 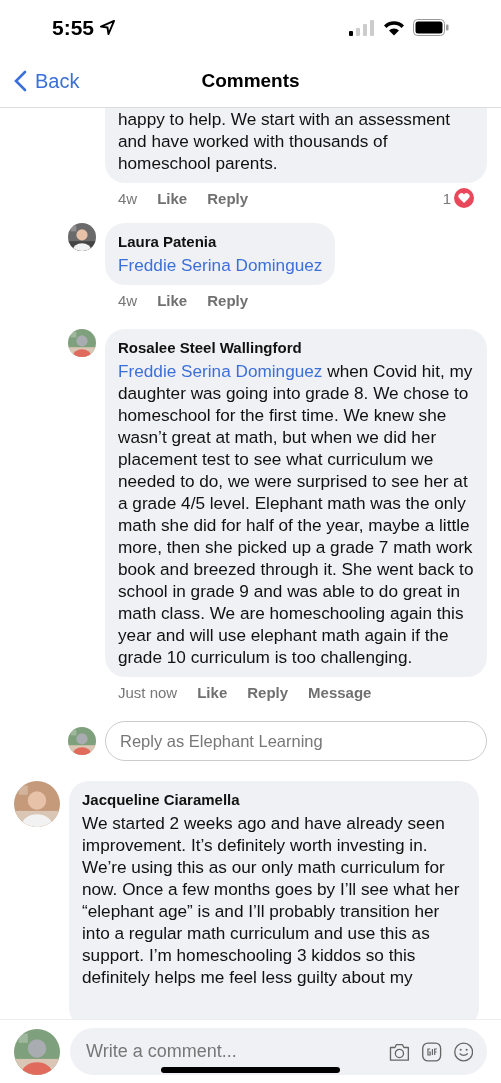 I want to click on back-button: Back, so click(x=40, y=81).